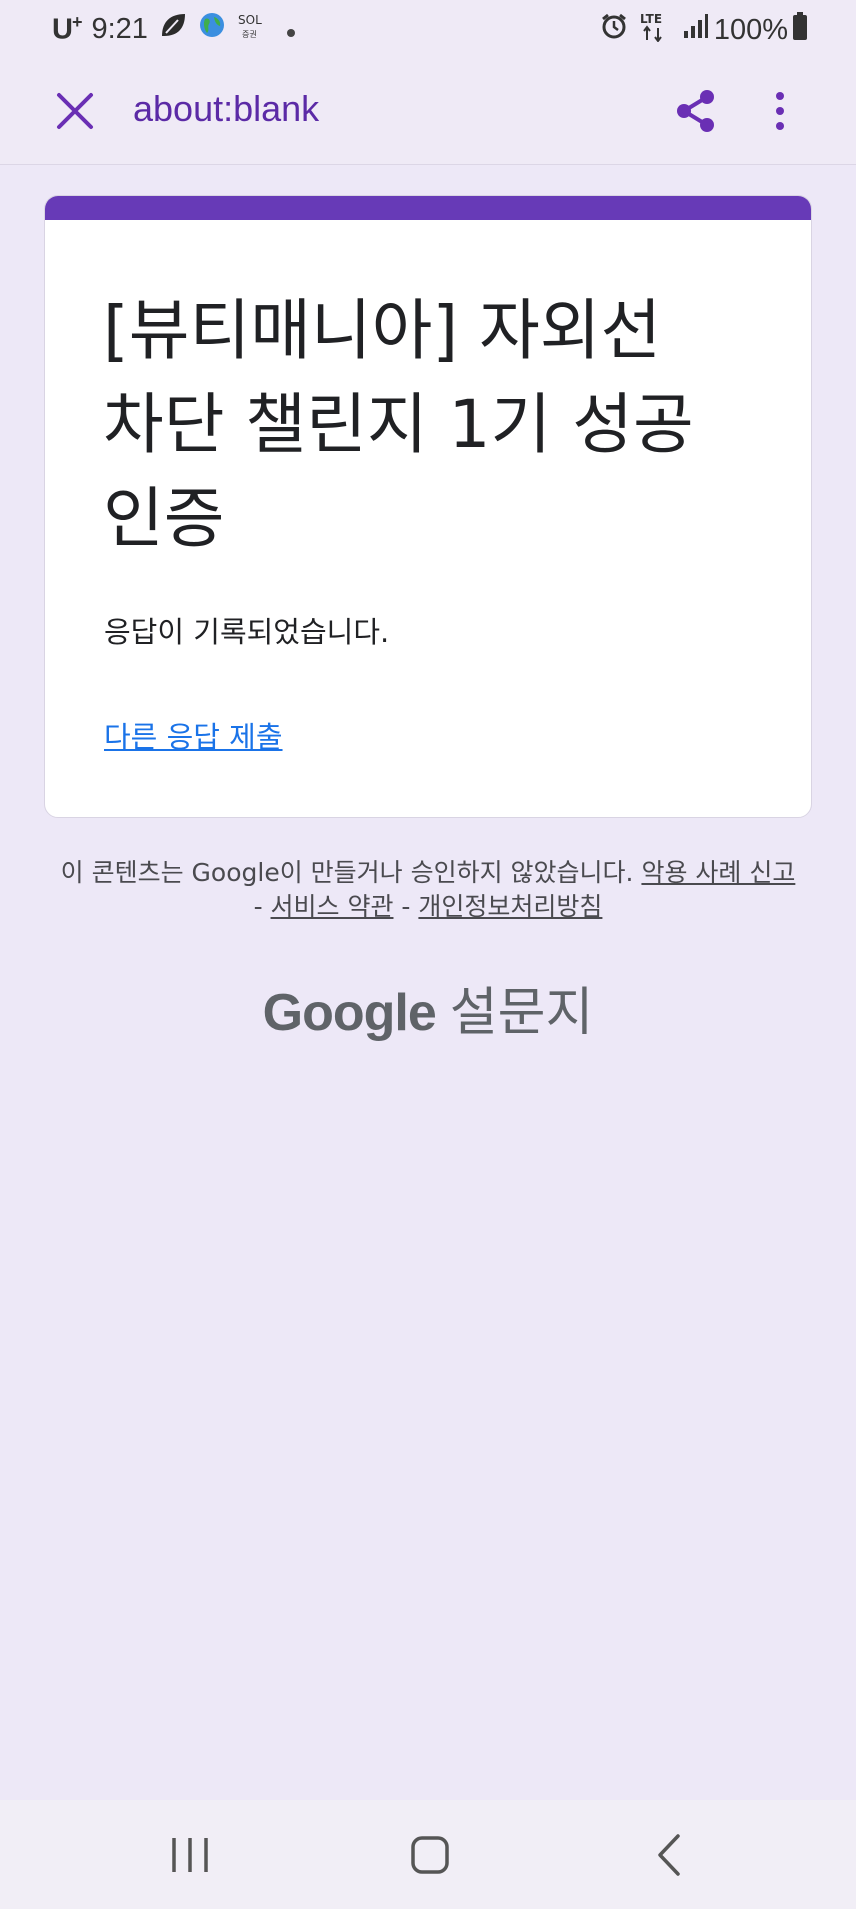 This screenshot has height=1909, width=856. What do you see at coordinates (212, 29) in the screenshot?
I see `globe-icon` at bounding box center [212, 29].